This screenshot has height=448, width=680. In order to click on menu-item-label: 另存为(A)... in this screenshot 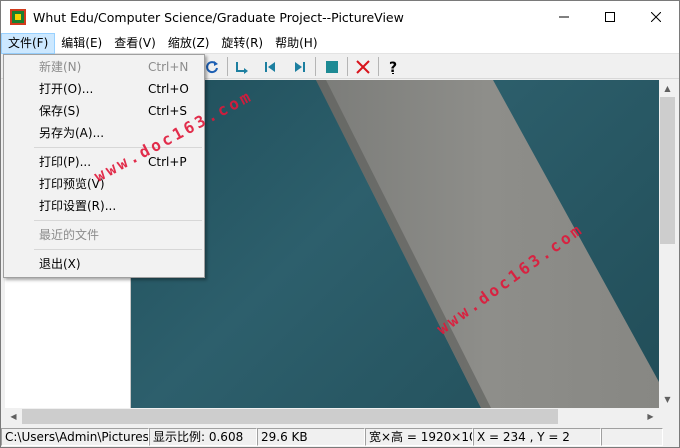, I will do `click(72, 133)`.